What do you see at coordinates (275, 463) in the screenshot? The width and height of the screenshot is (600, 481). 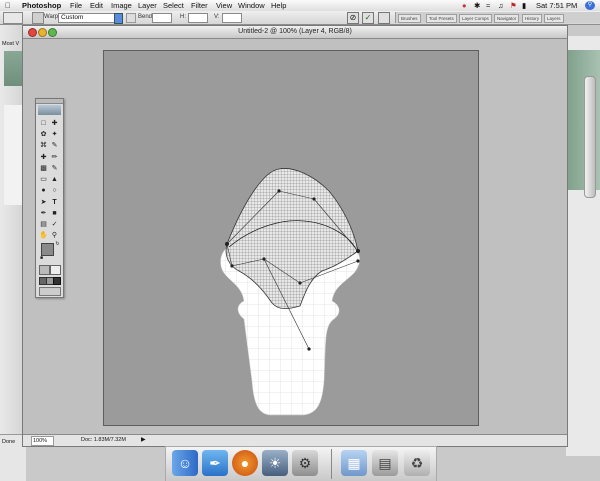 I see `photo-app-icon: ☀` at bounding box center [275, 463].